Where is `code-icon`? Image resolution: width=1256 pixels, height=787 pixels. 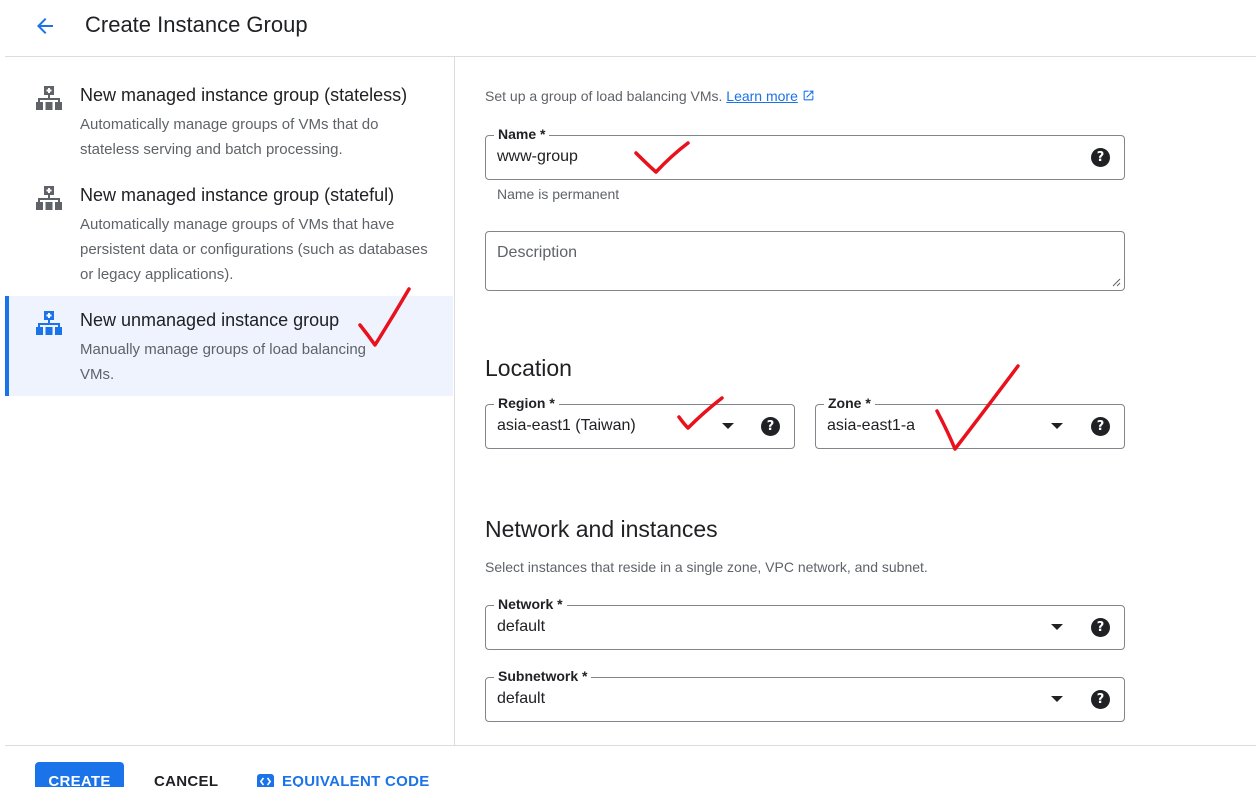 code-icon is located at coordinates (265, 780).